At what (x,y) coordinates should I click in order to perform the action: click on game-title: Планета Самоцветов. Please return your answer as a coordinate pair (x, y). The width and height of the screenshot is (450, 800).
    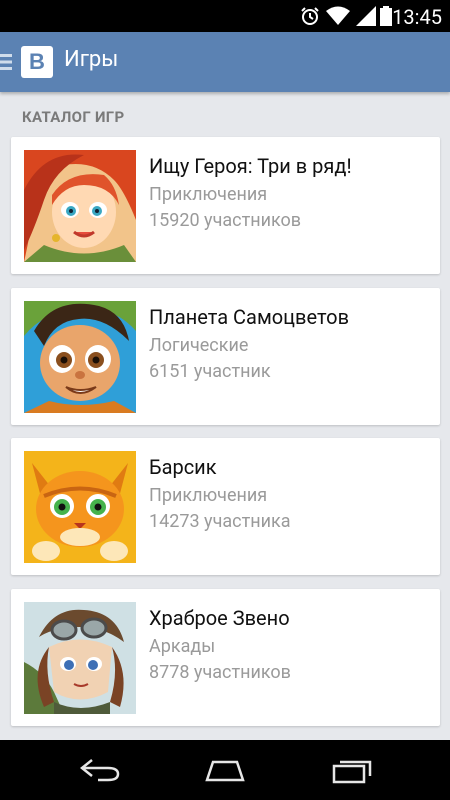
    Looking at the image, I should click on (249, 317).